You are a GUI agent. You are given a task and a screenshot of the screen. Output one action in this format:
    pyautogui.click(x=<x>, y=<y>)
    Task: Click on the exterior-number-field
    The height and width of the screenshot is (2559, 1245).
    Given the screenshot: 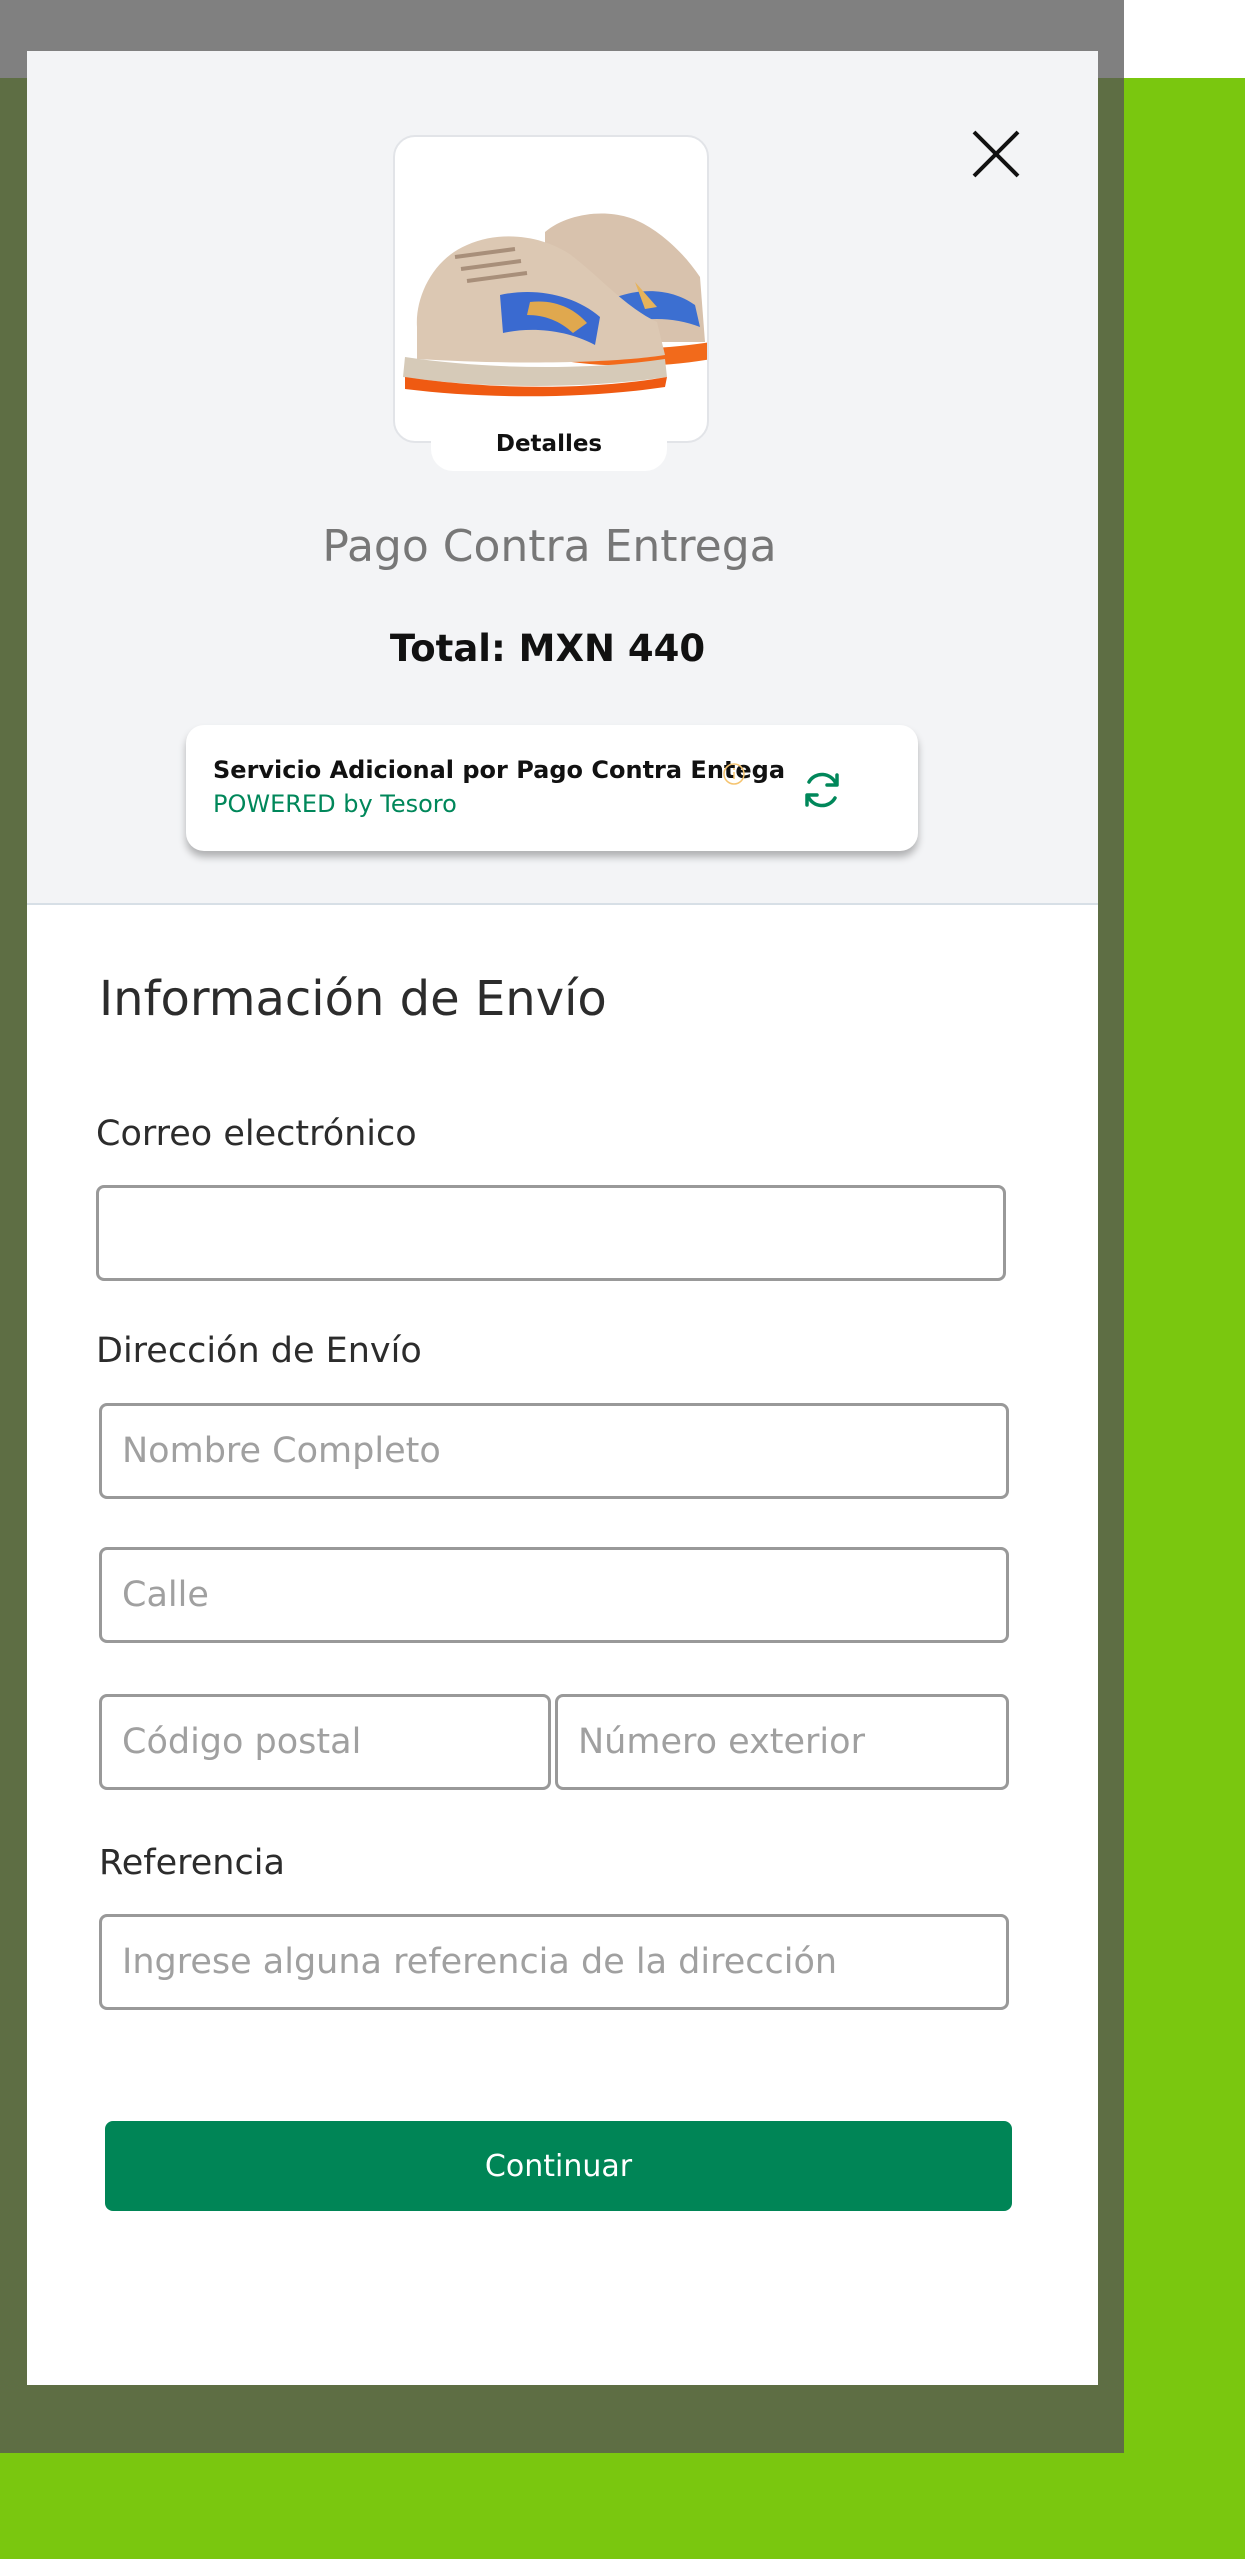 What is the action you would take?
    pyautogui.click(x=782, y=1742)
    